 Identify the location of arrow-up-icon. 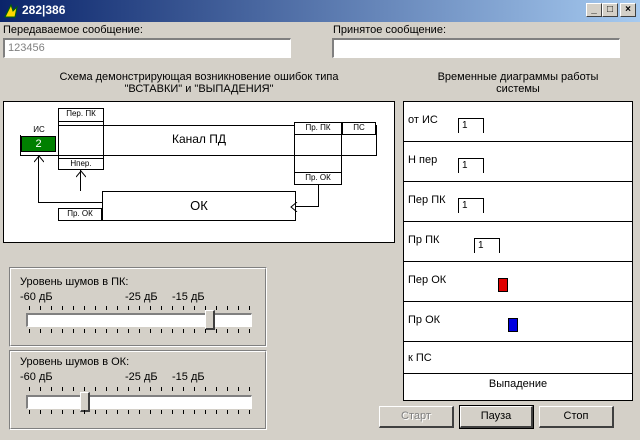
(39, 159).